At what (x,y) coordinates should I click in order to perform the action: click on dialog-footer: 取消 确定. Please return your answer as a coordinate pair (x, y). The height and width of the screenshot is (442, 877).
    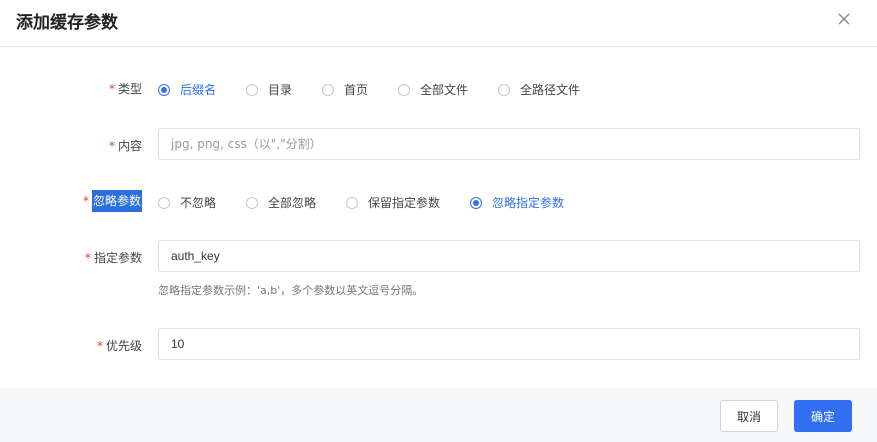
    Looking at the image, I should click on (438, 415).